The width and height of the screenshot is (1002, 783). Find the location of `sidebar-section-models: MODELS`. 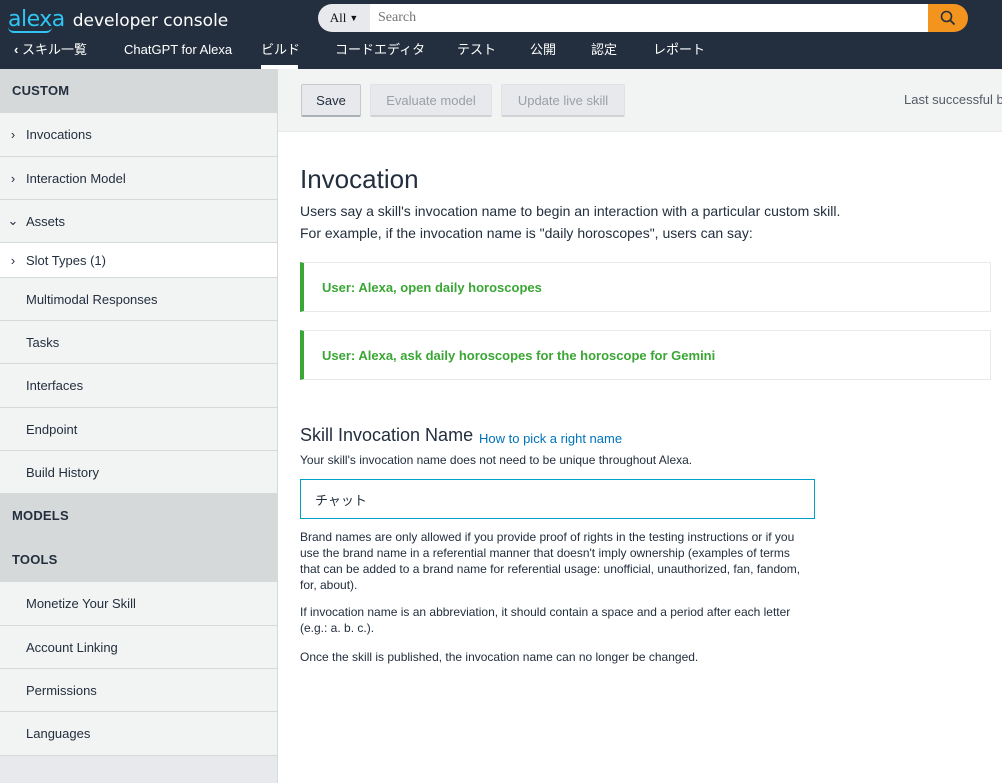

sidebar-section-models: MODELS is located at coordinates (138, 516).